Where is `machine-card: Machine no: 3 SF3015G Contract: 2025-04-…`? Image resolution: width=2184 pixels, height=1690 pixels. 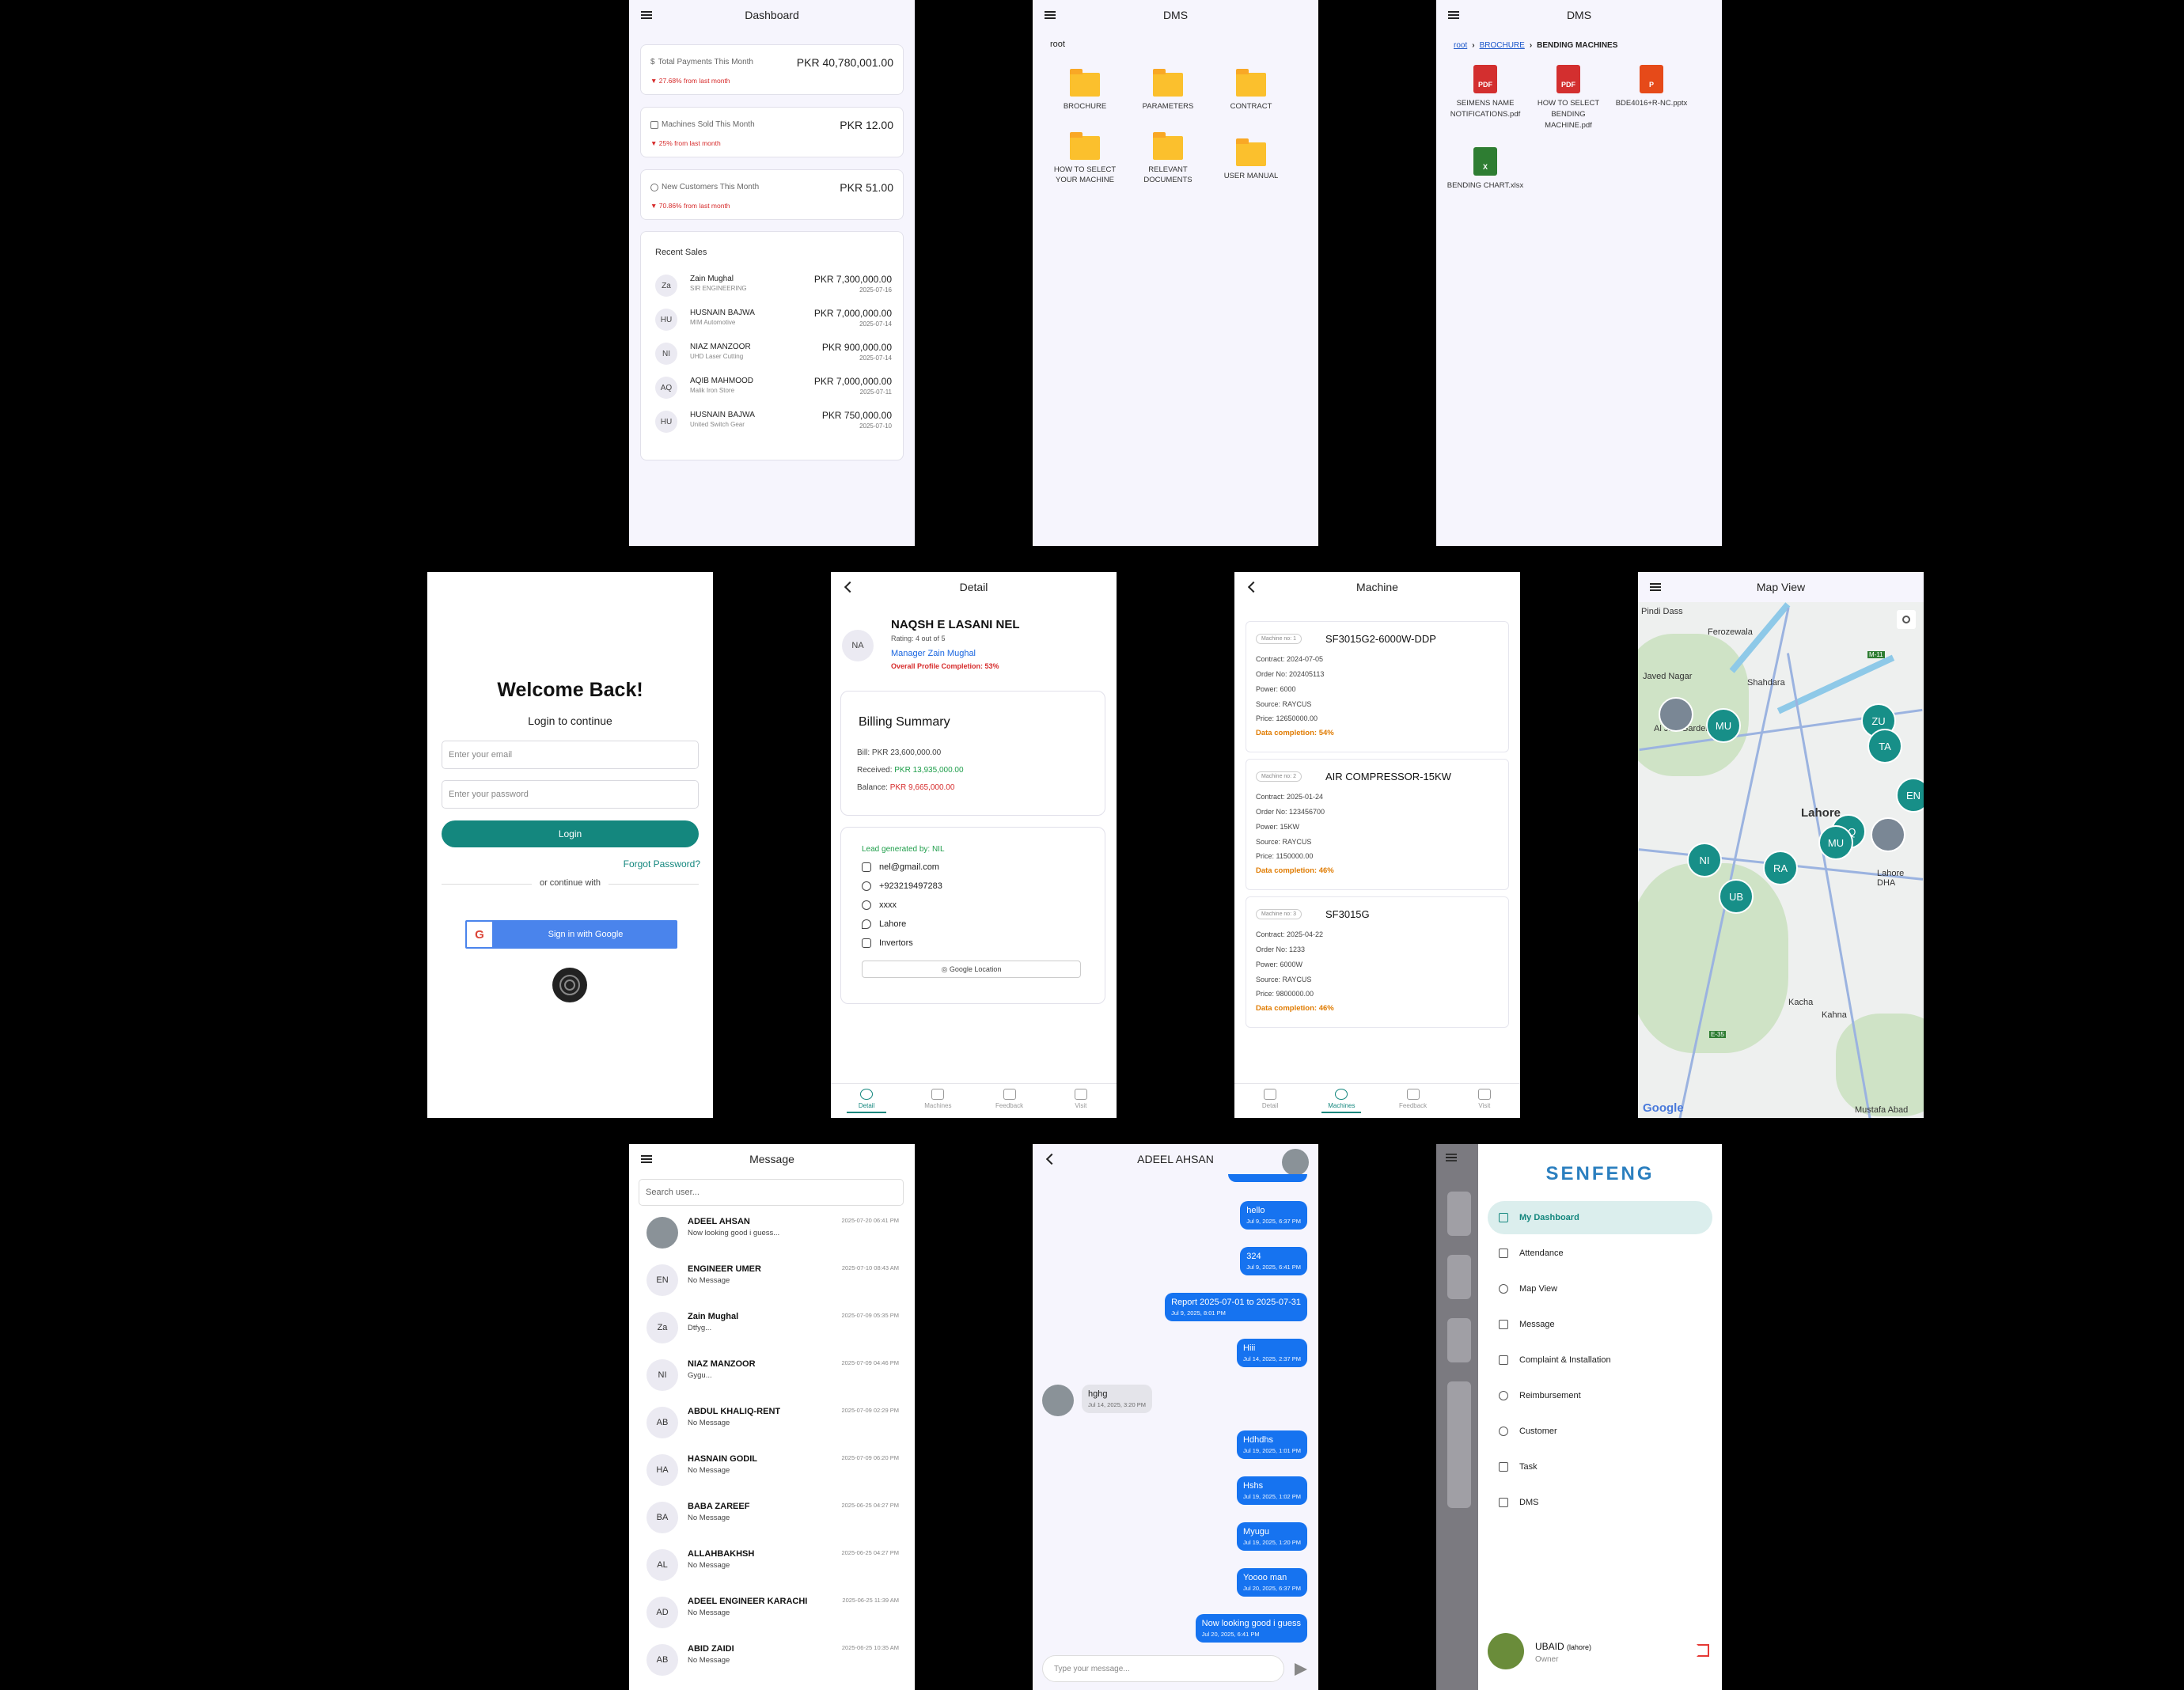
machine-card: Machine no: 3 SF3015G Contract: 2025-04-… is located at coordinates (1377, 962).